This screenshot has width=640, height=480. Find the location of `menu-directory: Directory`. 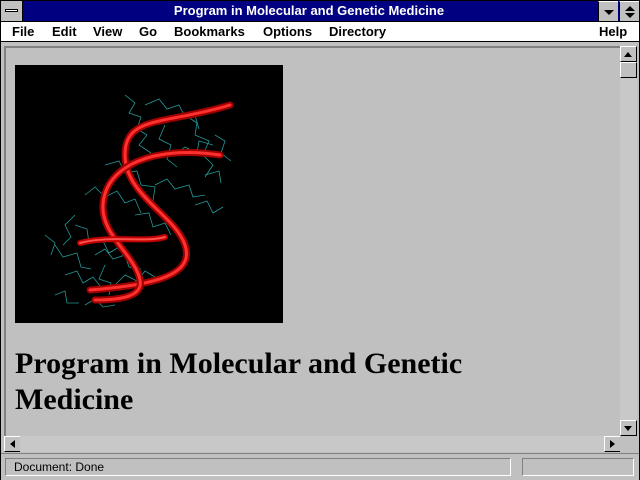

menu-directory: Directory is located at coordinates (357, 31).